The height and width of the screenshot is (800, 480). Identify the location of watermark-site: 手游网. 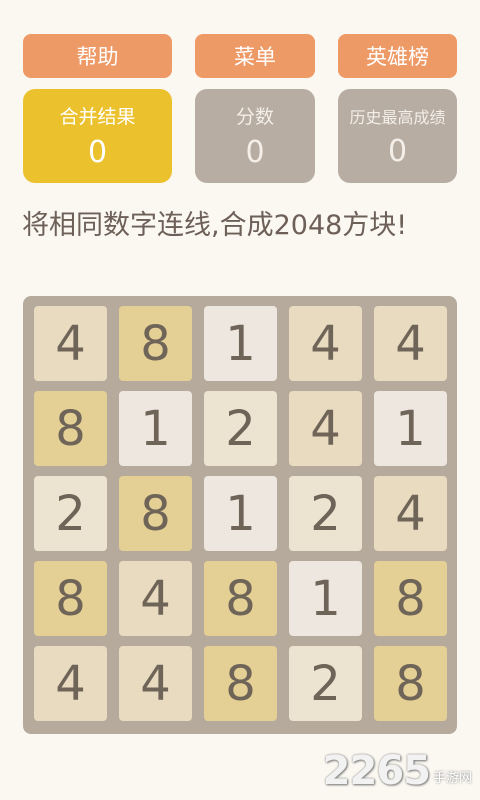
(452, 778).